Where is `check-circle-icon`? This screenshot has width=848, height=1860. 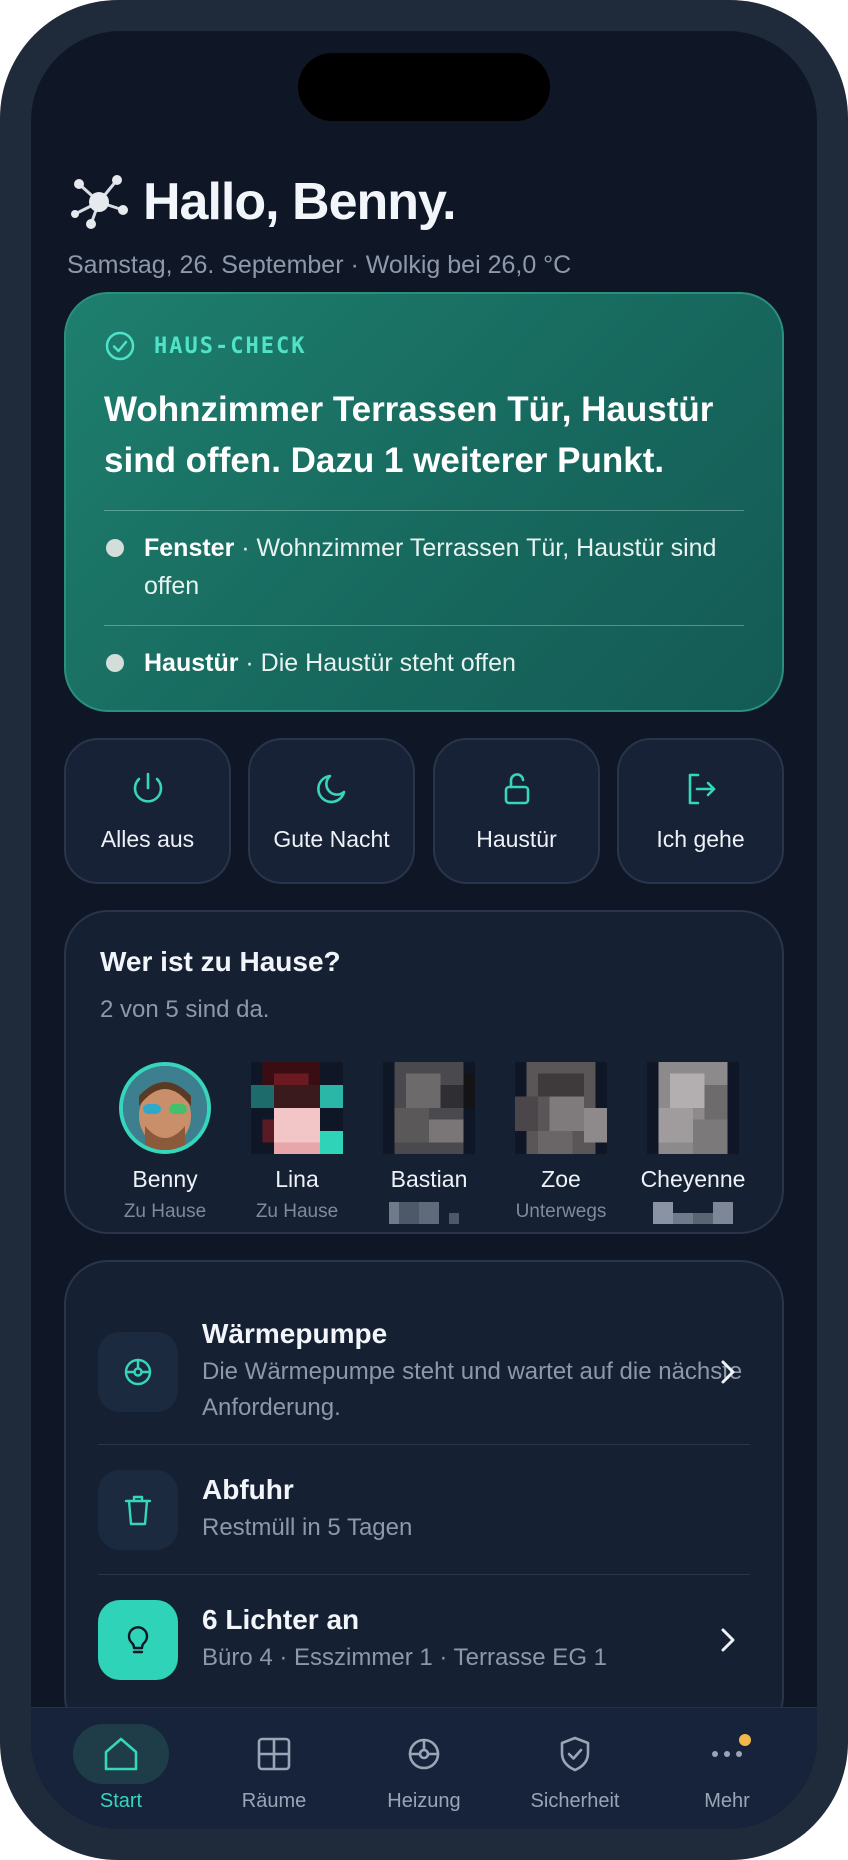
check-circle-icon is located at coordinates (120, 346).